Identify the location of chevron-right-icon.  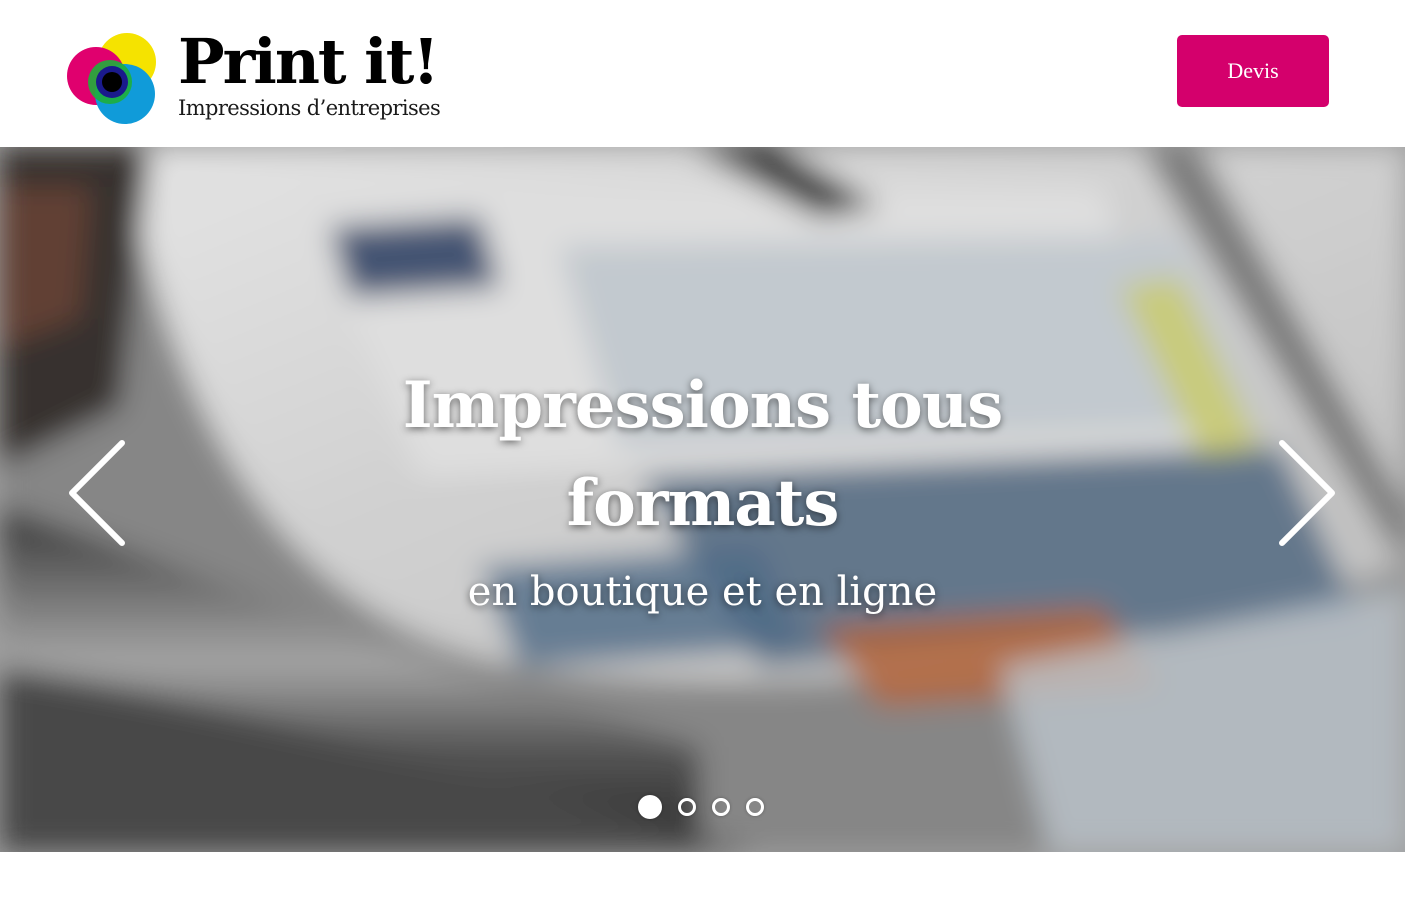
(1307, 493).